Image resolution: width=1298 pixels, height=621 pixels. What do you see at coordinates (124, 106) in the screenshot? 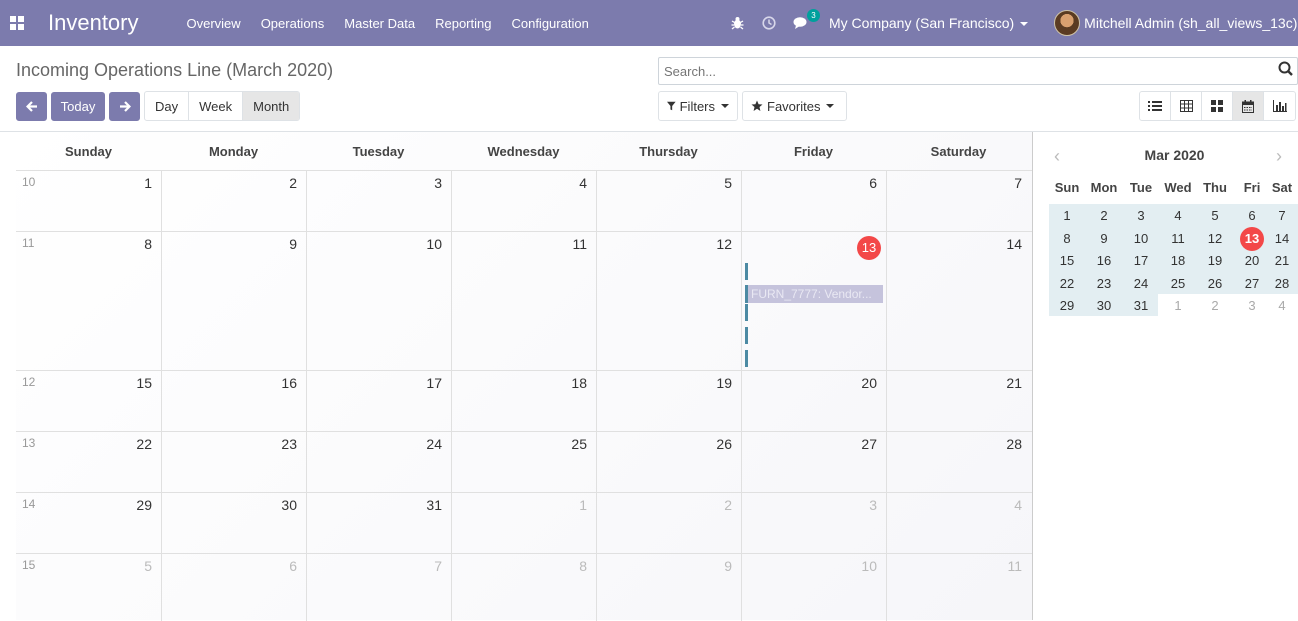
I see `next-period-button` at bounding box center [124, 106].